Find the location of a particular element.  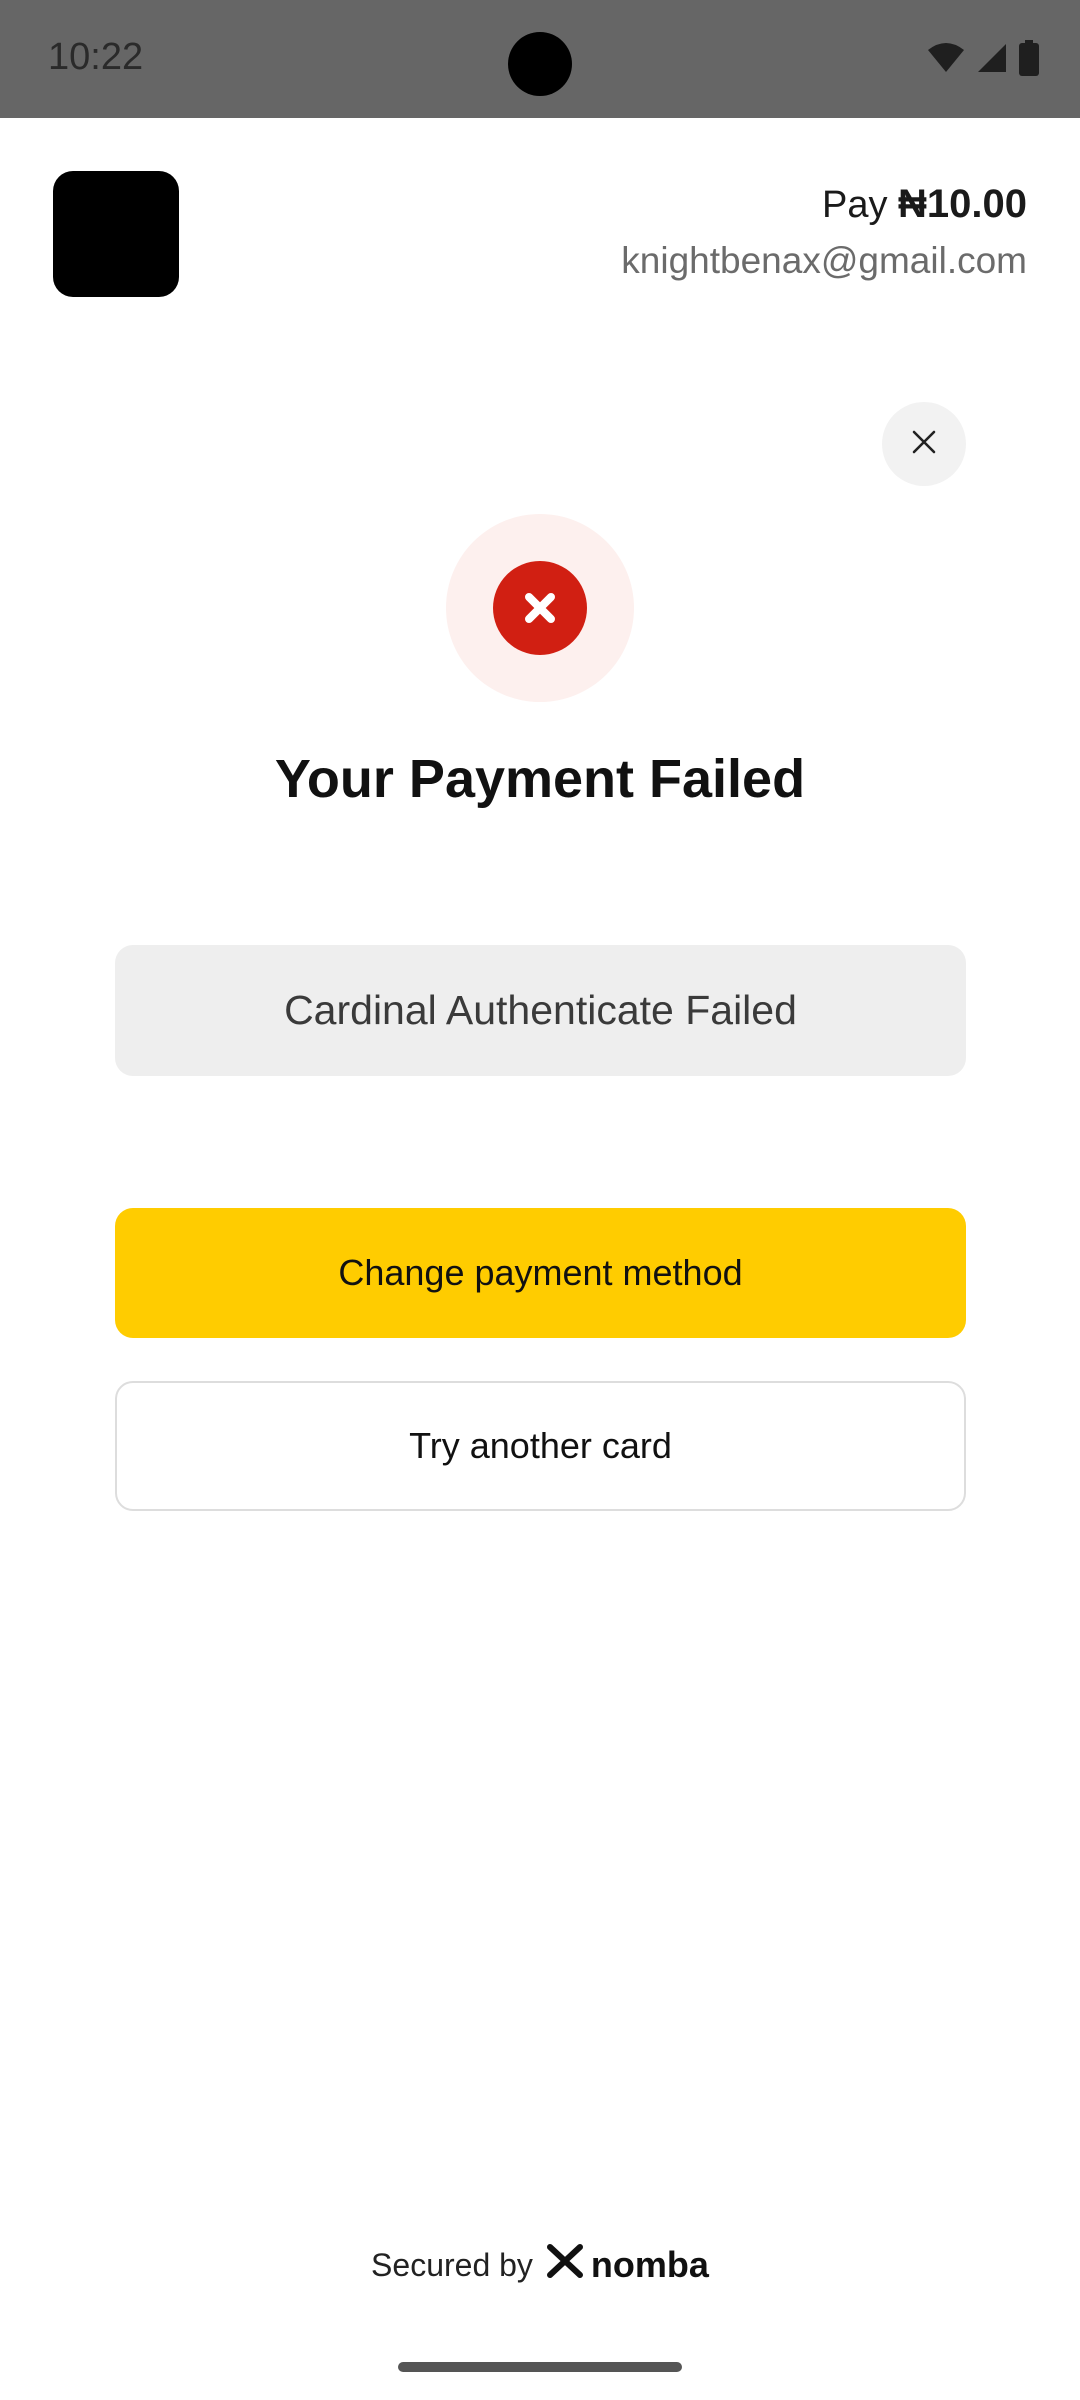

status-icons is located at coordinates (983, 58).